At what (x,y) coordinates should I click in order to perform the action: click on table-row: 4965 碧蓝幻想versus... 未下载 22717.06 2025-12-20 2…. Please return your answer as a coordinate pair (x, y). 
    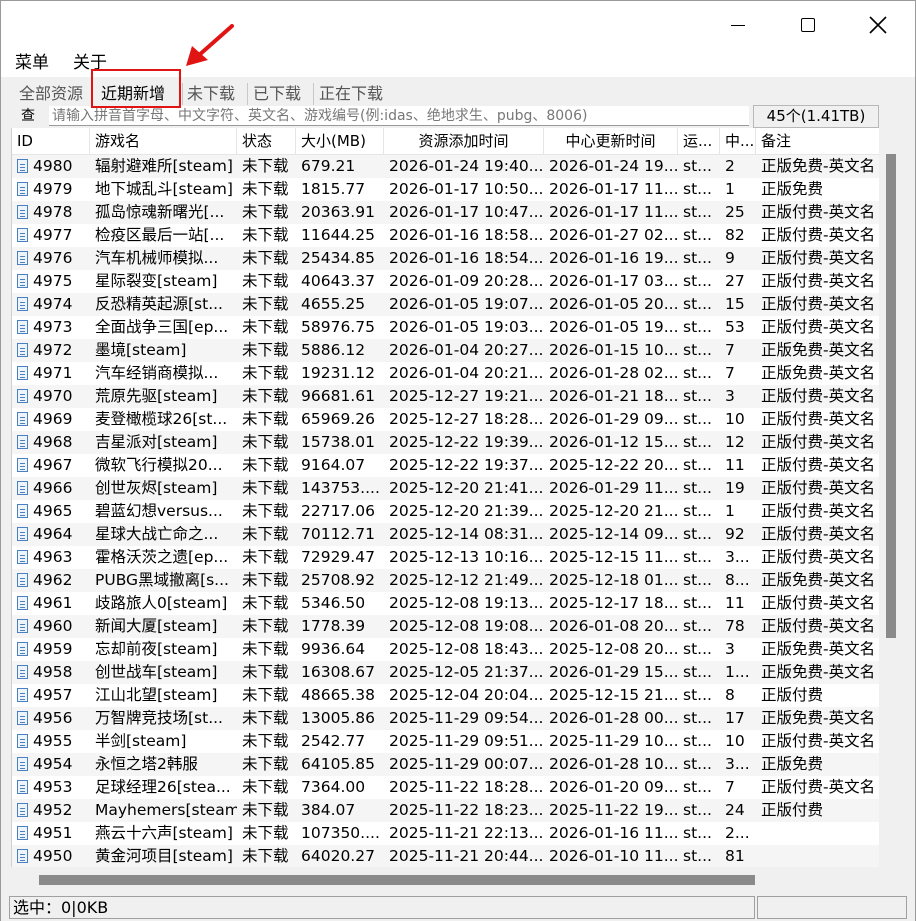
    Looking at the image, I should click on (445, 511).